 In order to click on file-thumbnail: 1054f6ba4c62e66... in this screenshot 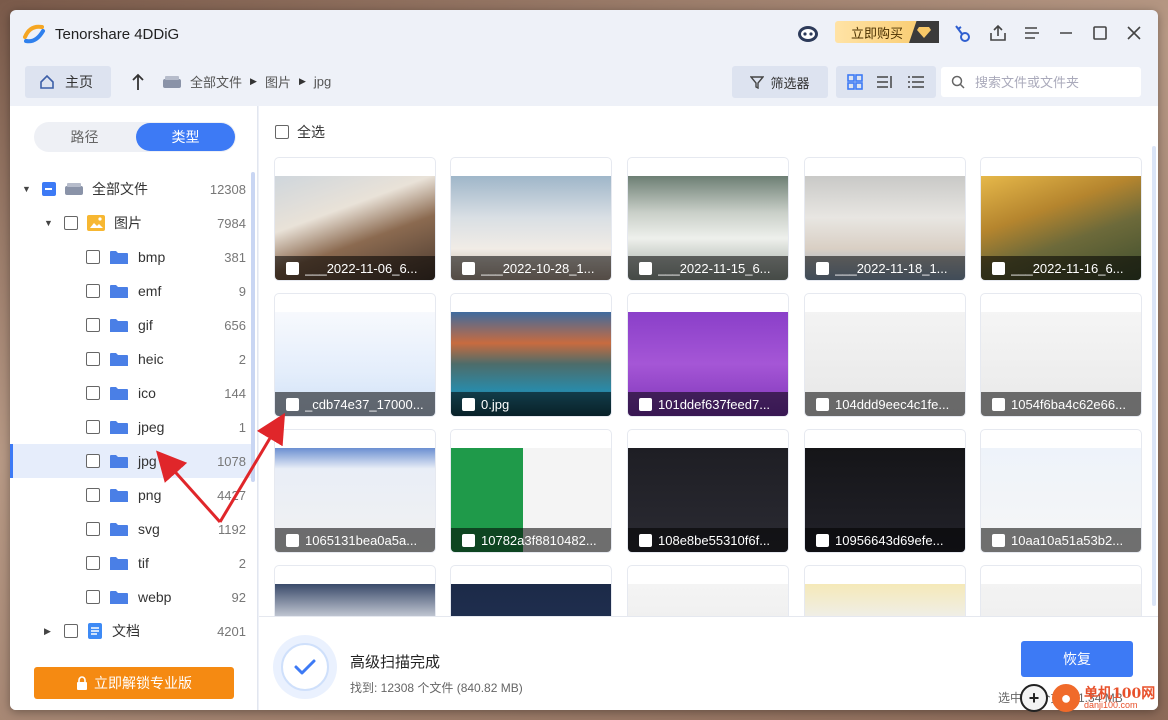, I will do `click(1061, 355)`.